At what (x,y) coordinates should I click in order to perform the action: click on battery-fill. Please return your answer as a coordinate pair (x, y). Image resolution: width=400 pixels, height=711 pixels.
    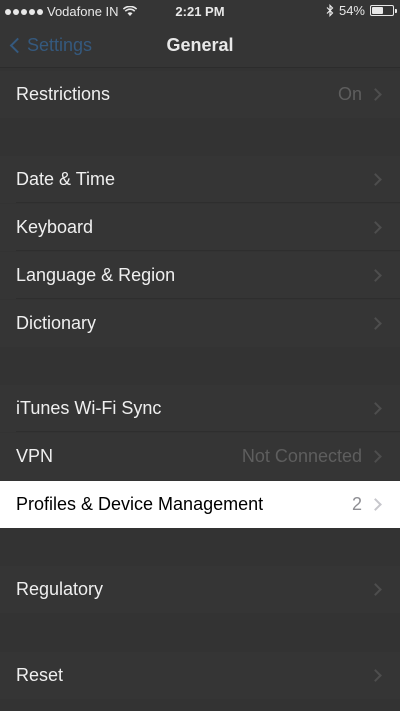
    Looking at the image, I should click on (377, 10).